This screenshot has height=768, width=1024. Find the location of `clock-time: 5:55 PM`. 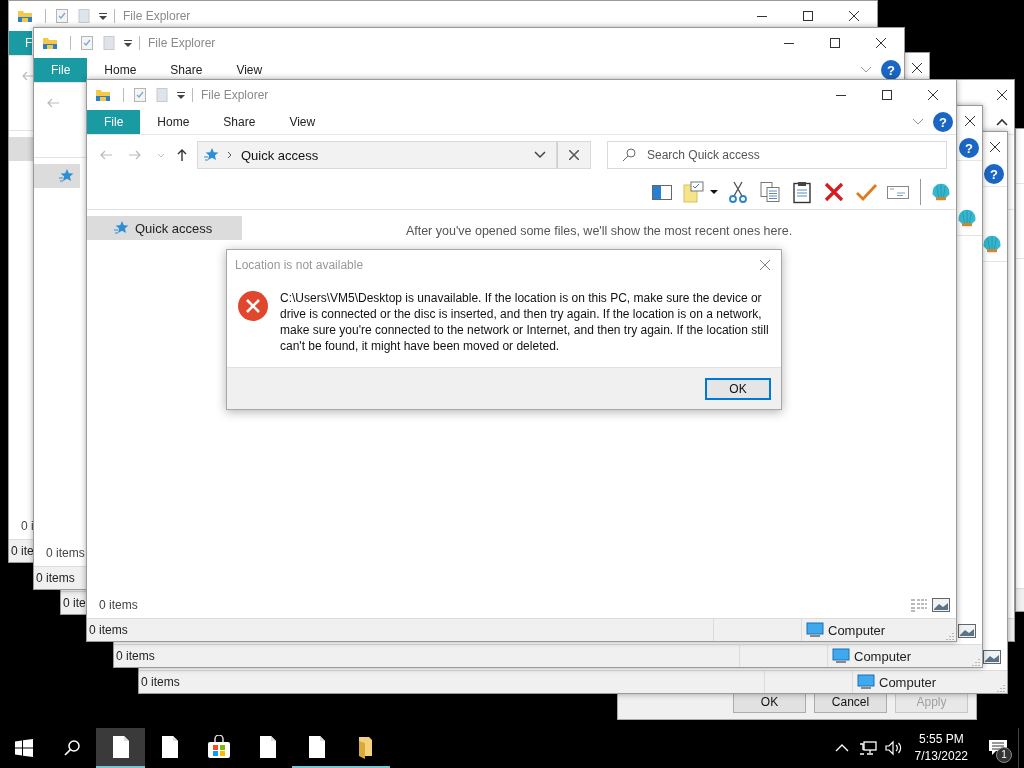

clock-time: 5:55 PM is located at coordinates (941, 739).